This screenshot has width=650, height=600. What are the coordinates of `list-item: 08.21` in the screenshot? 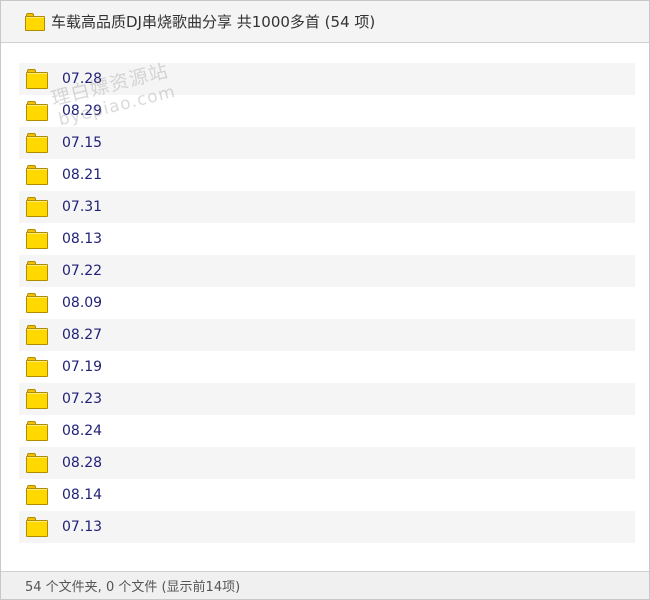 It's located at (327, 175).